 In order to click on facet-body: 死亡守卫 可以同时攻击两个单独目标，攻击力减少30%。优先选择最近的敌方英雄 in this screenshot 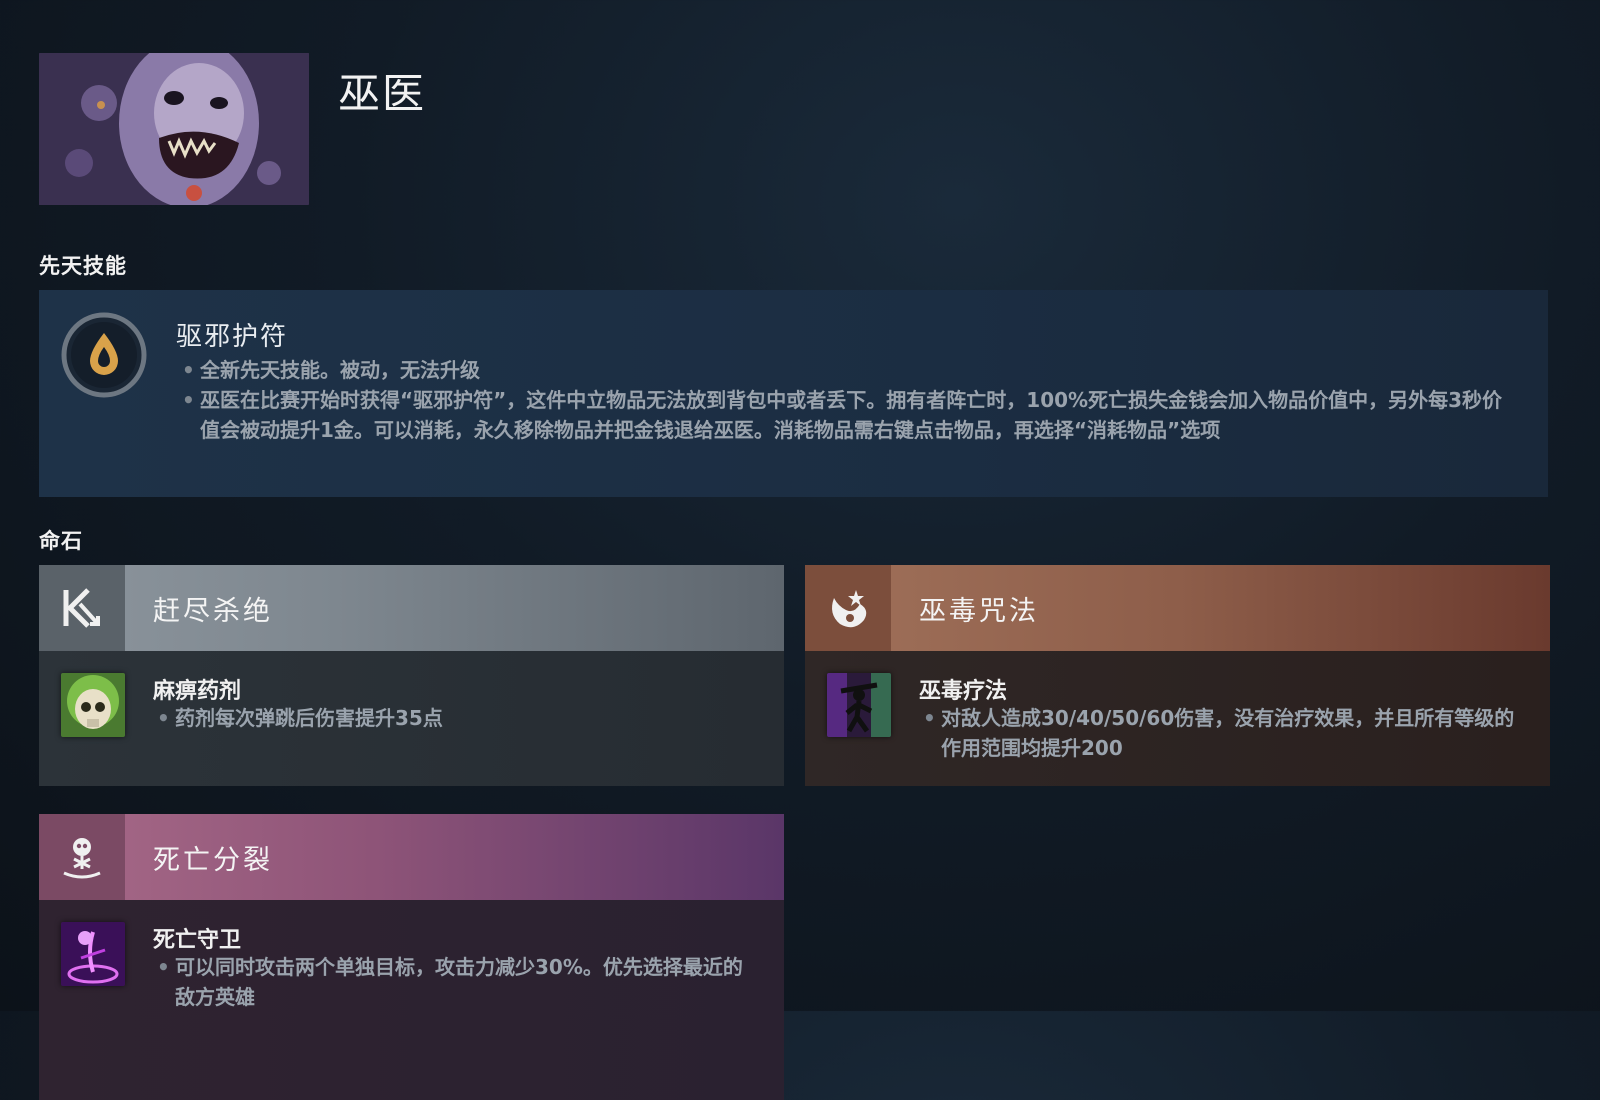, I will do `click(411, 1000)`.